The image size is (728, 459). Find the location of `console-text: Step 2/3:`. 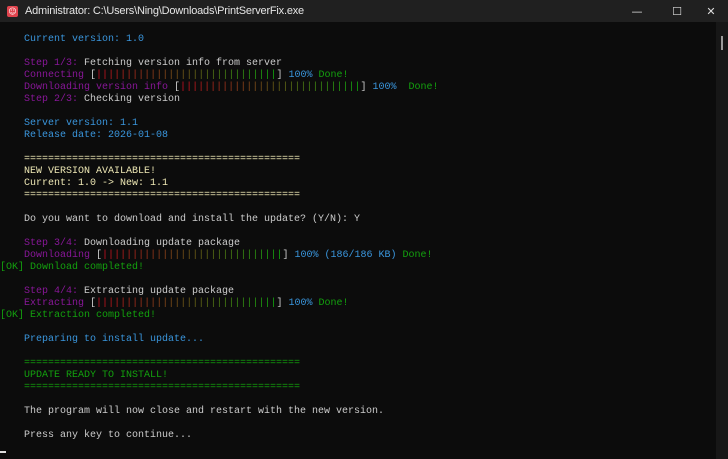

console-text: Step 2/3: is located at coordinates (42, 99).